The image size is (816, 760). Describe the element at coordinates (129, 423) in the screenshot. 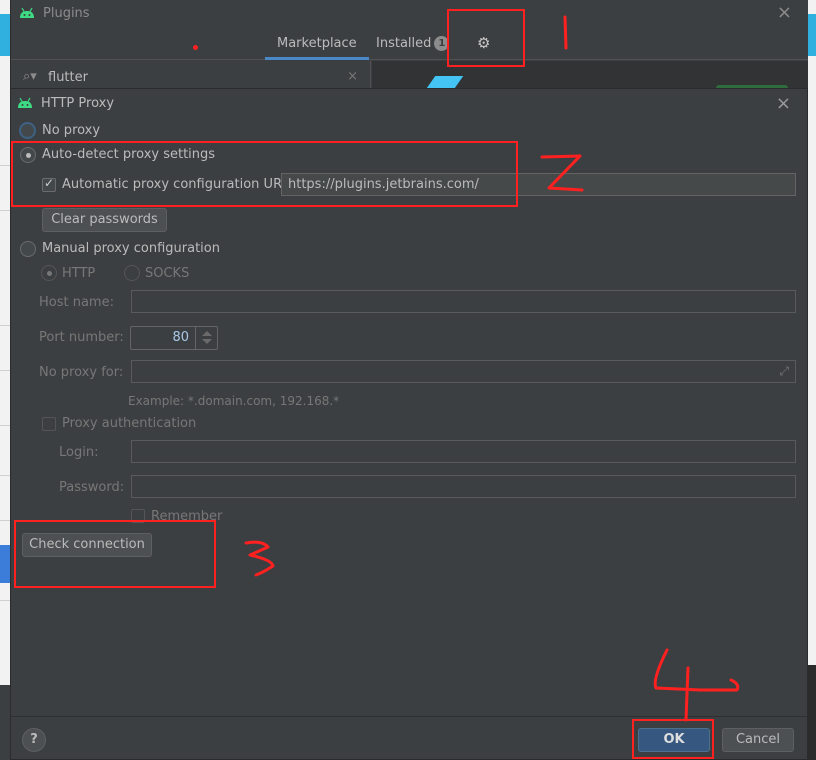

I see `proxy-auth-label: Proxy authentication` at that location.